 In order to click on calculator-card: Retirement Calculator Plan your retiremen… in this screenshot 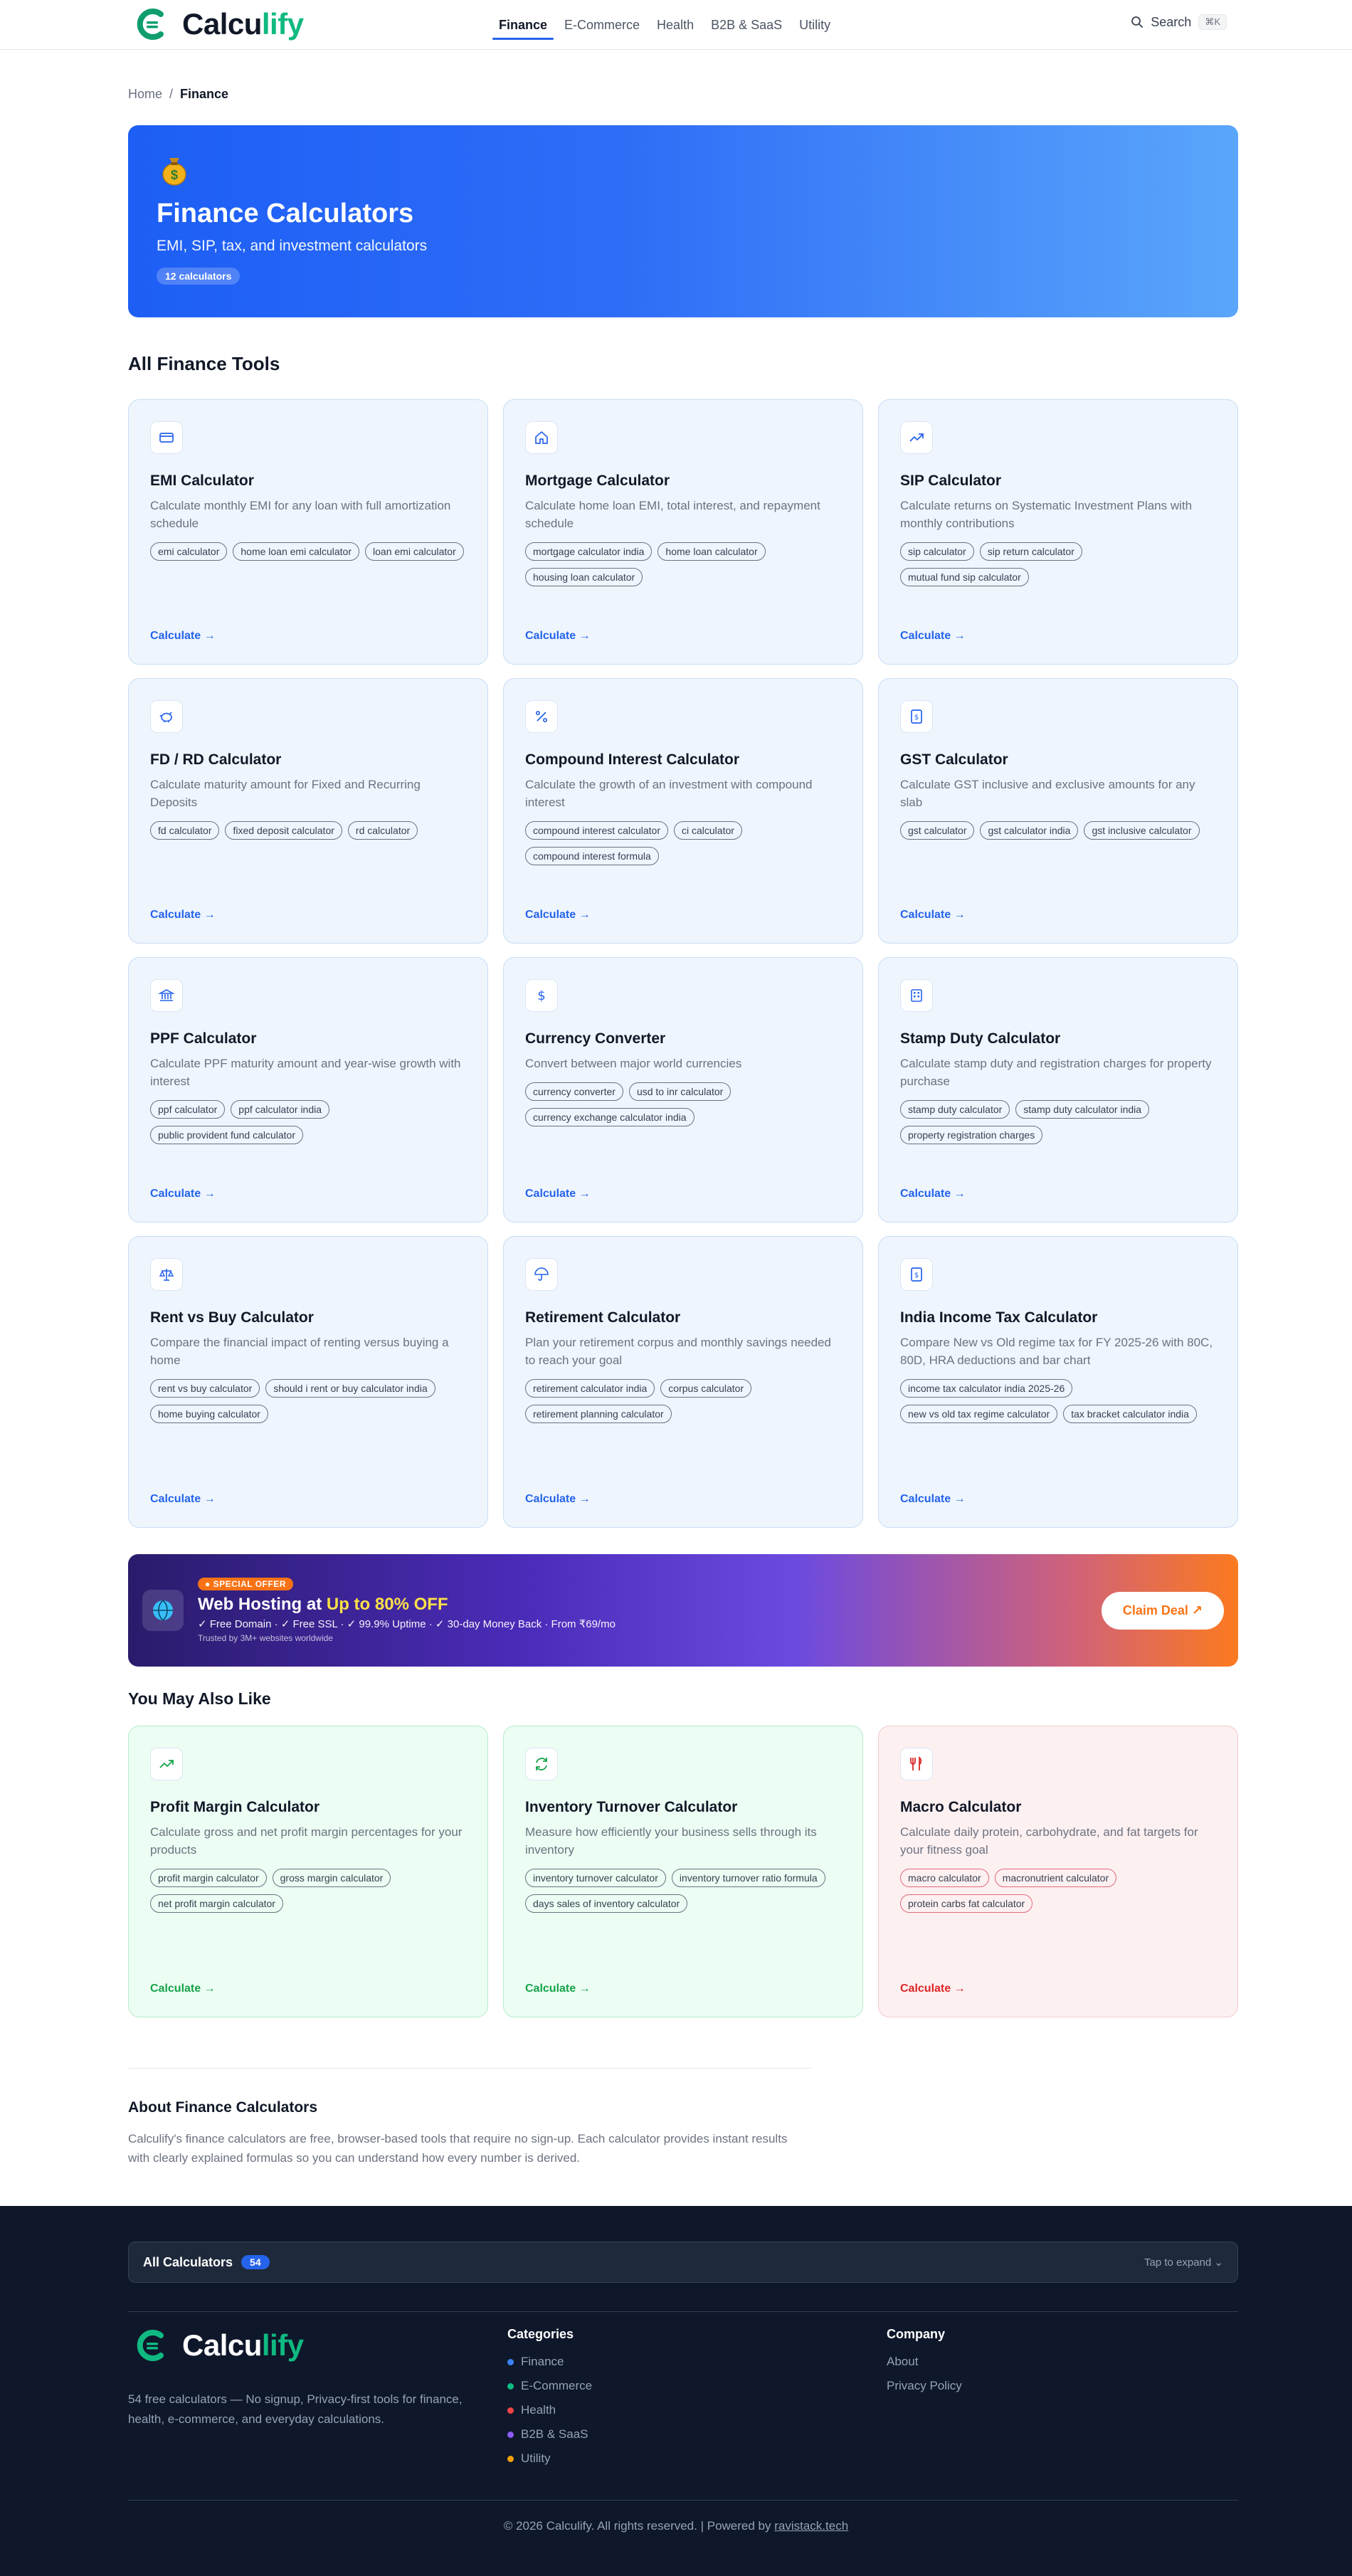, I will do `click(683, 1382)`.